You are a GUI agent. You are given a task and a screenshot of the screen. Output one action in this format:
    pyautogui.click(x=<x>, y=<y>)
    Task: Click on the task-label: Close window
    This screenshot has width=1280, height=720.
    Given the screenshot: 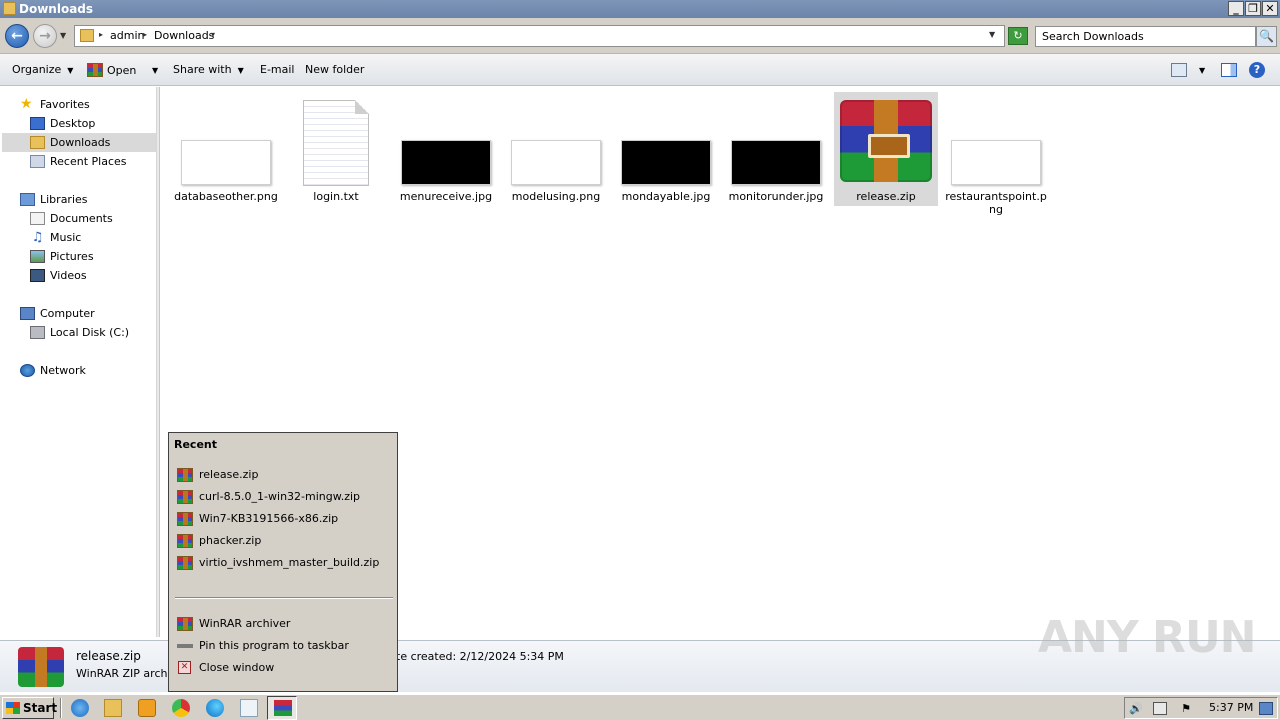 What is the action you would take?
    pyautogui.click(x=237, y=667)
    